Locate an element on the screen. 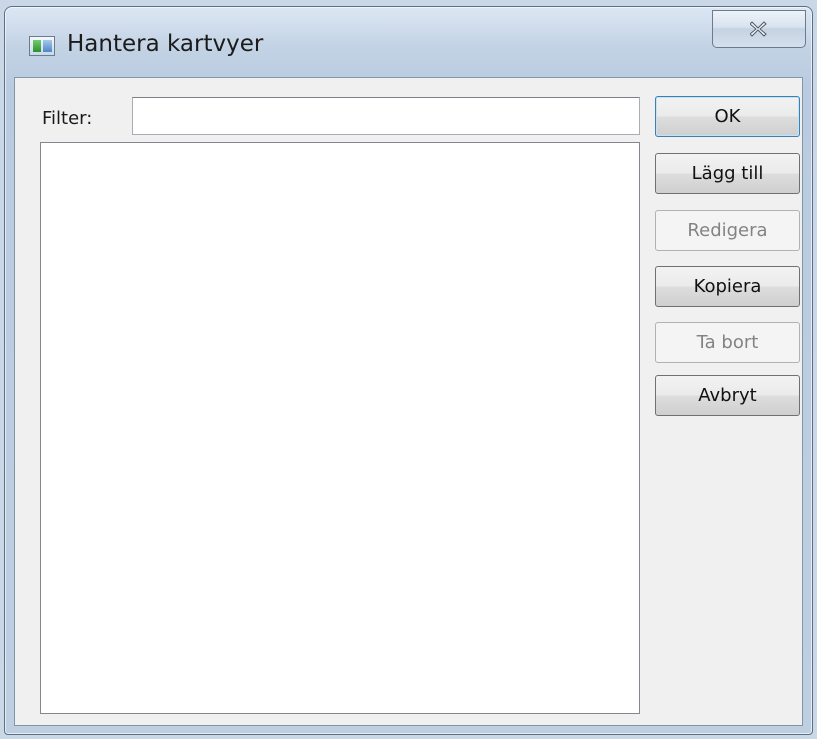 Image resolution: width=817 pixels, height=739 pixels. edit-button: Redigera is located at coordinates (727, 230).